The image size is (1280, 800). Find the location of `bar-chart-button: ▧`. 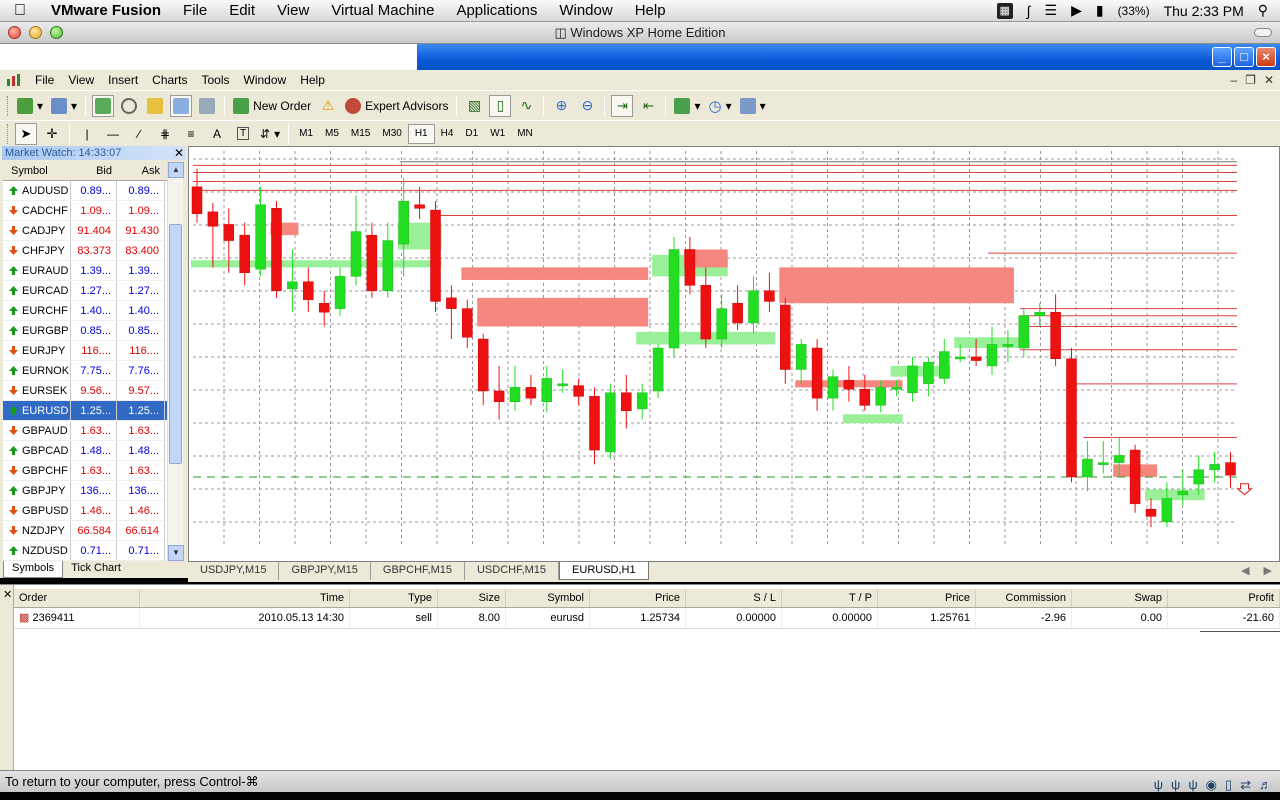

bar-chart-button: ▧ is located at coordinates (474, 106).